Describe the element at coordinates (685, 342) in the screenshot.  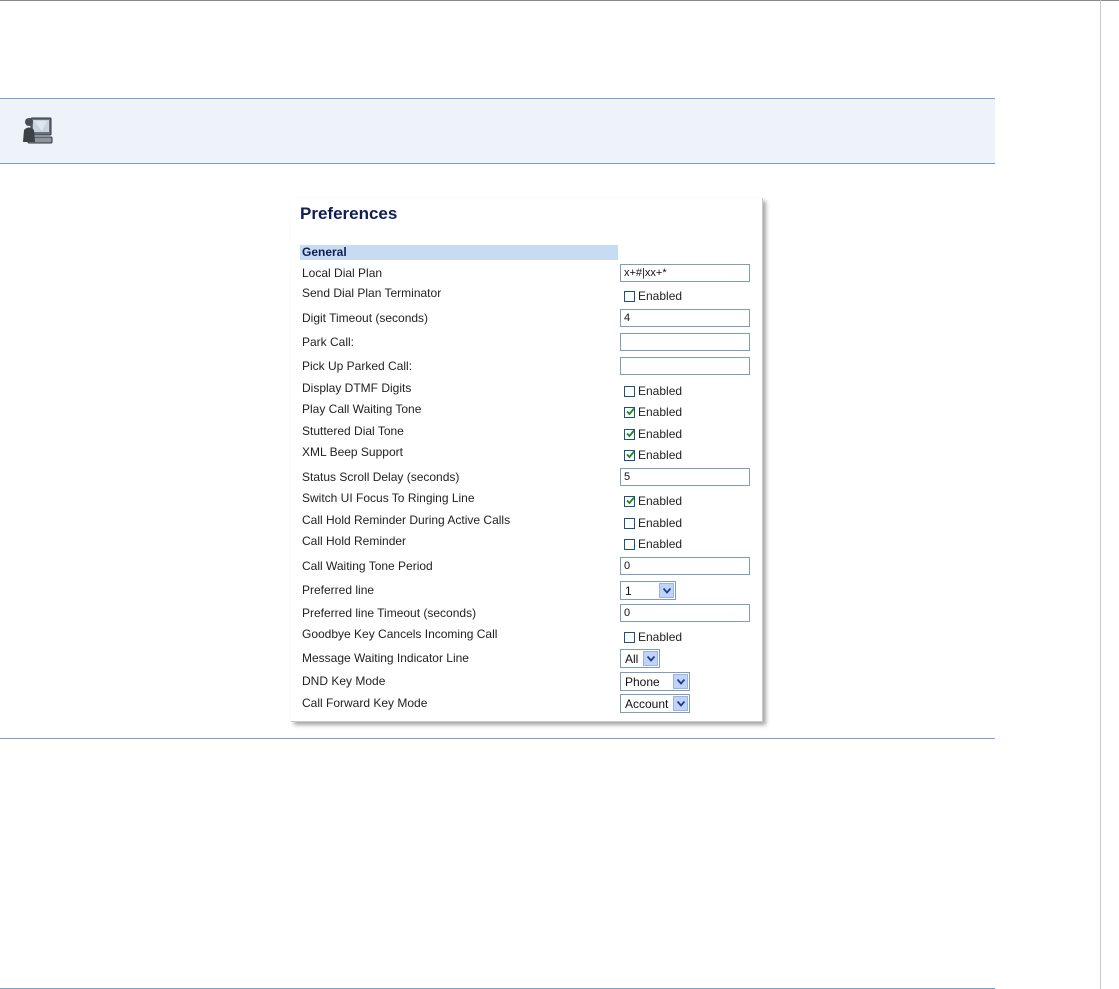
I see `park-call-input` at that location.